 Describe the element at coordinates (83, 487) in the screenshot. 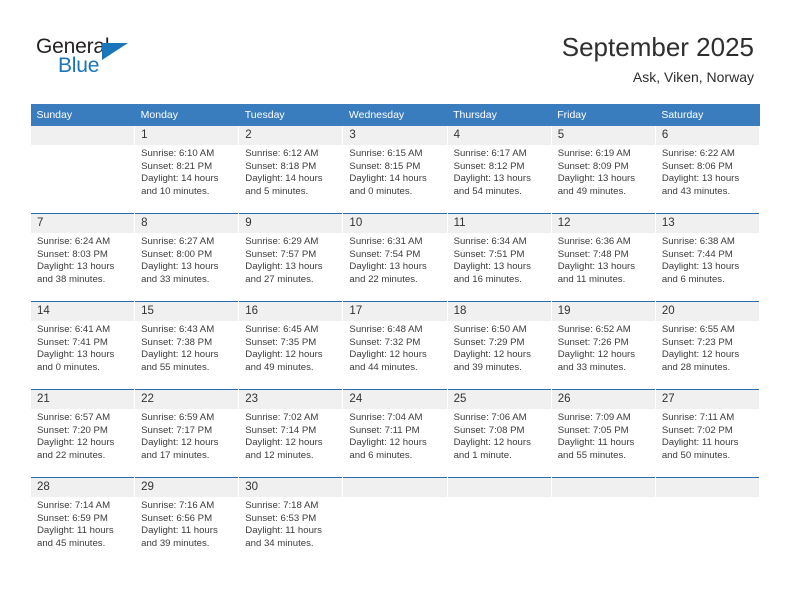

I see `day-number: 28` at that location.